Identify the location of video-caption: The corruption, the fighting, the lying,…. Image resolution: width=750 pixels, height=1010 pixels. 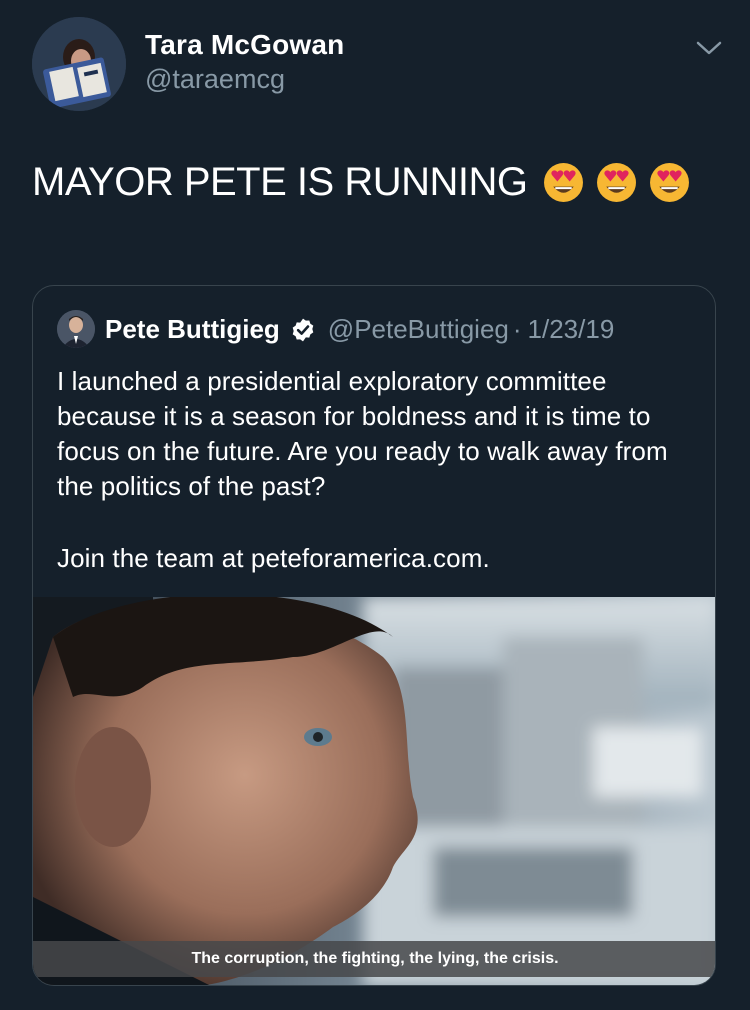
(375, 958).